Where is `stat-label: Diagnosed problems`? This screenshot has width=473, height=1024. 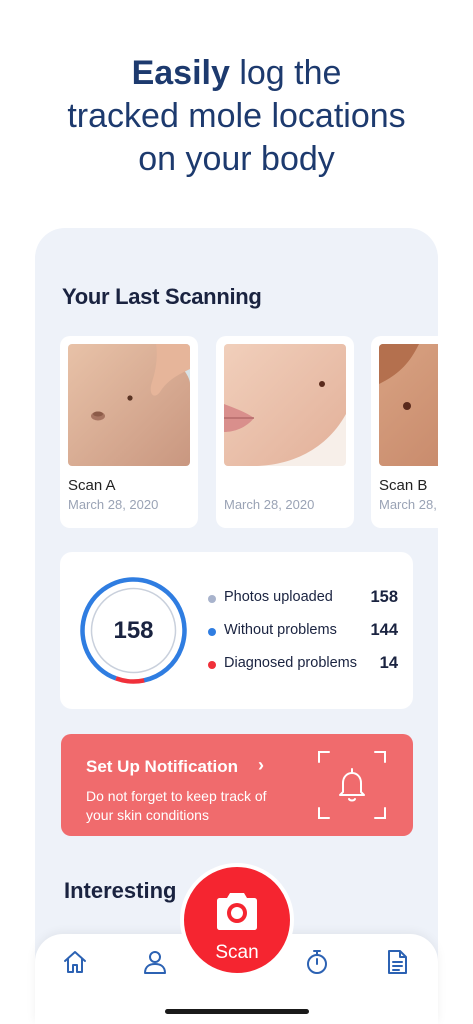 stat-label: Diagnosed problems is located at coordinates (290, 663).